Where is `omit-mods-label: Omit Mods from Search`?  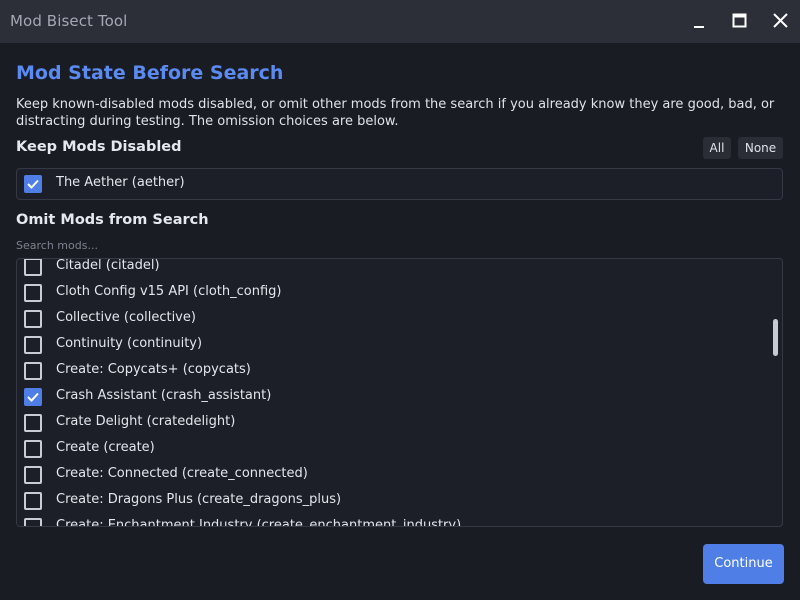 omit-mods-label: Omit Mods from Search is located at coordinates (112, 220).